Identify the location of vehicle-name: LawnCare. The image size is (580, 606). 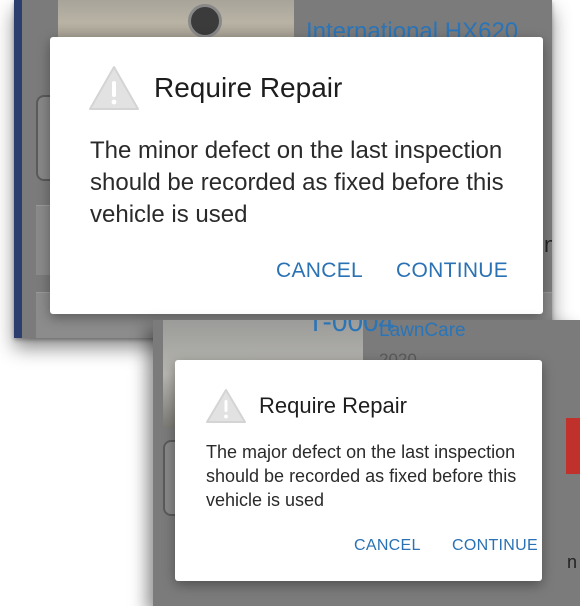
(422, 330).